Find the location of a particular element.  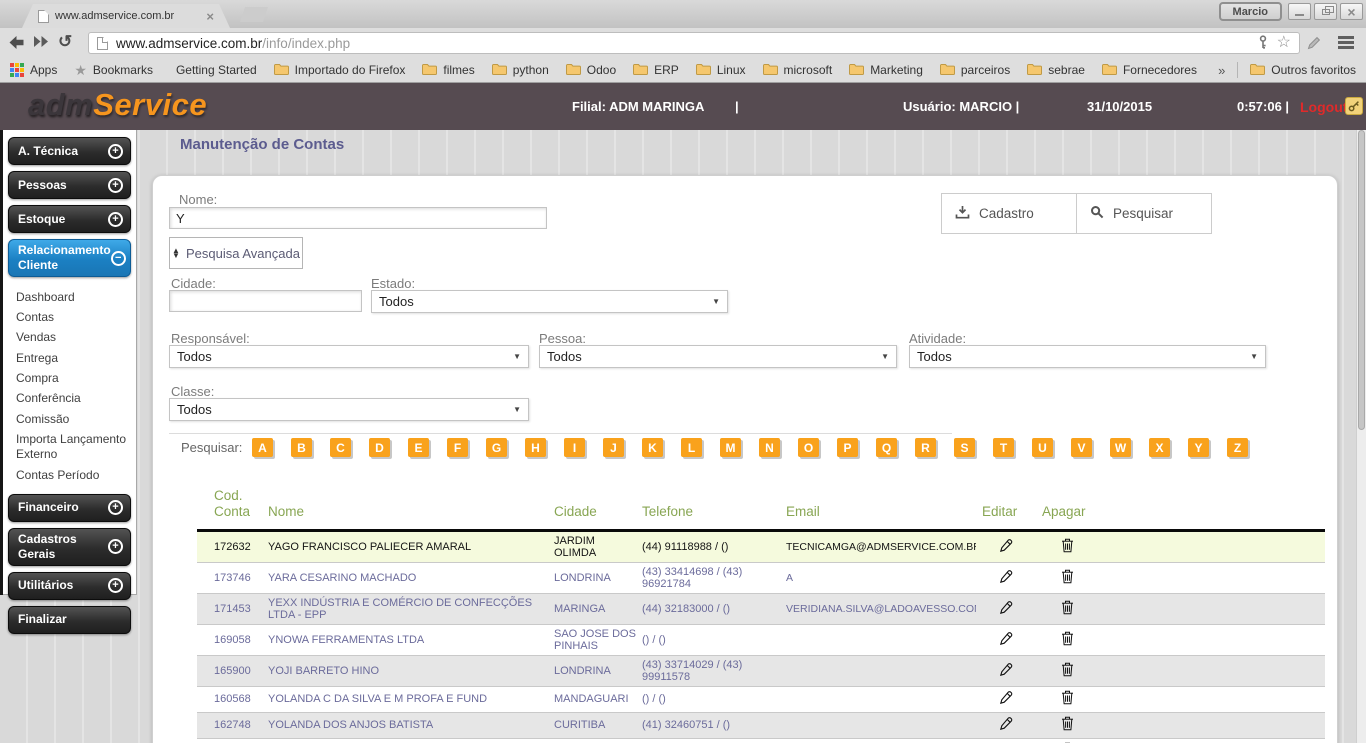

menu-icon is located at coordinates (1346, 42).